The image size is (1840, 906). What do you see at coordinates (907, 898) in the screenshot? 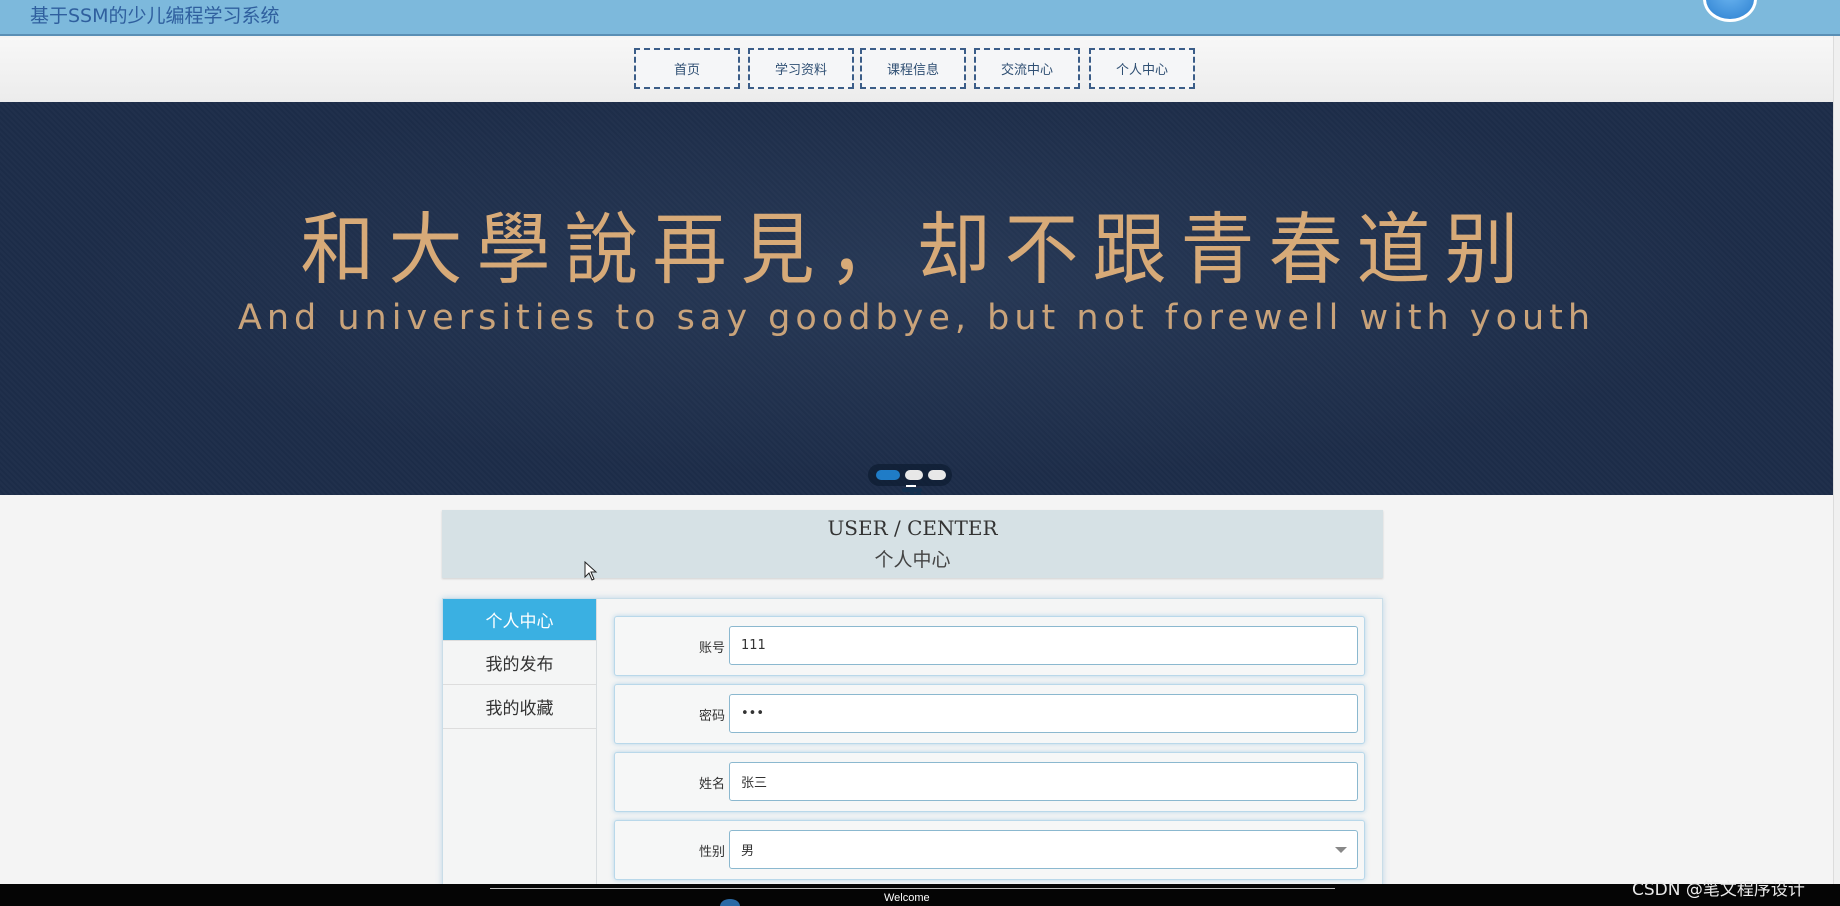
I see `footer-welcome-text: Welcome` at bounding box center [907, 898].